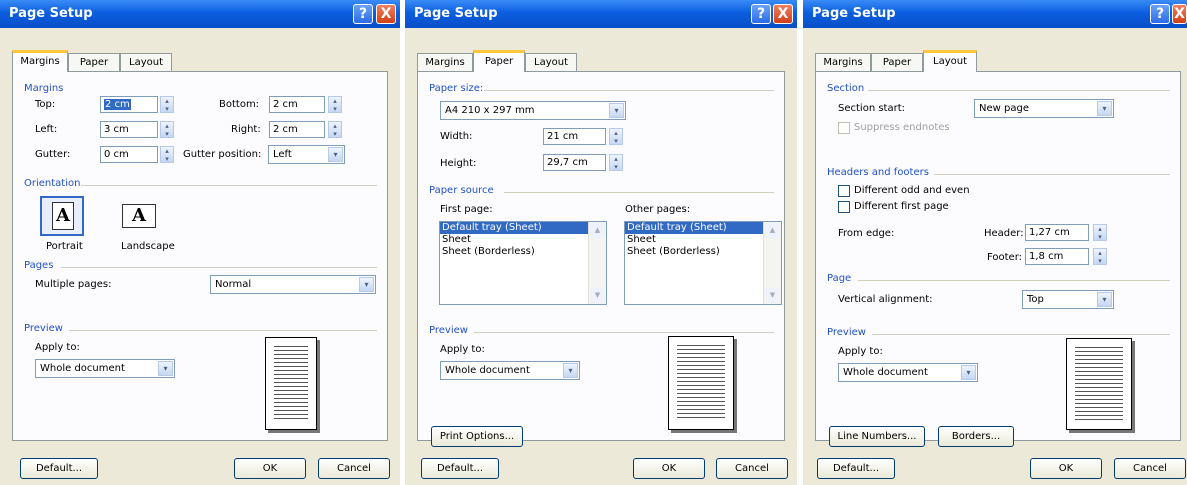 This screenshot has height=485, width=1187. I want to click on vertical-alignment-dropdown: Top ▾, so click(1068, 299).